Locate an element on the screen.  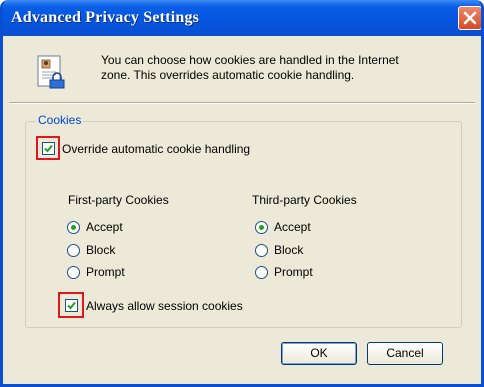
third-party-prompt-label: Prompt is located at coordinates (293, 272).